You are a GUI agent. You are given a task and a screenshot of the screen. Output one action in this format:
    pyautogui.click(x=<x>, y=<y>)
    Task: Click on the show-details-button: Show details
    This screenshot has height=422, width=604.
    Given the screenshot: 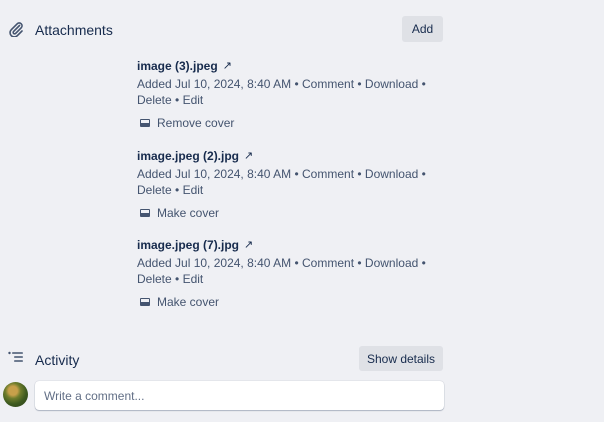 What is the action you would take?
    pyautogui.click(x=401, y=358)
    